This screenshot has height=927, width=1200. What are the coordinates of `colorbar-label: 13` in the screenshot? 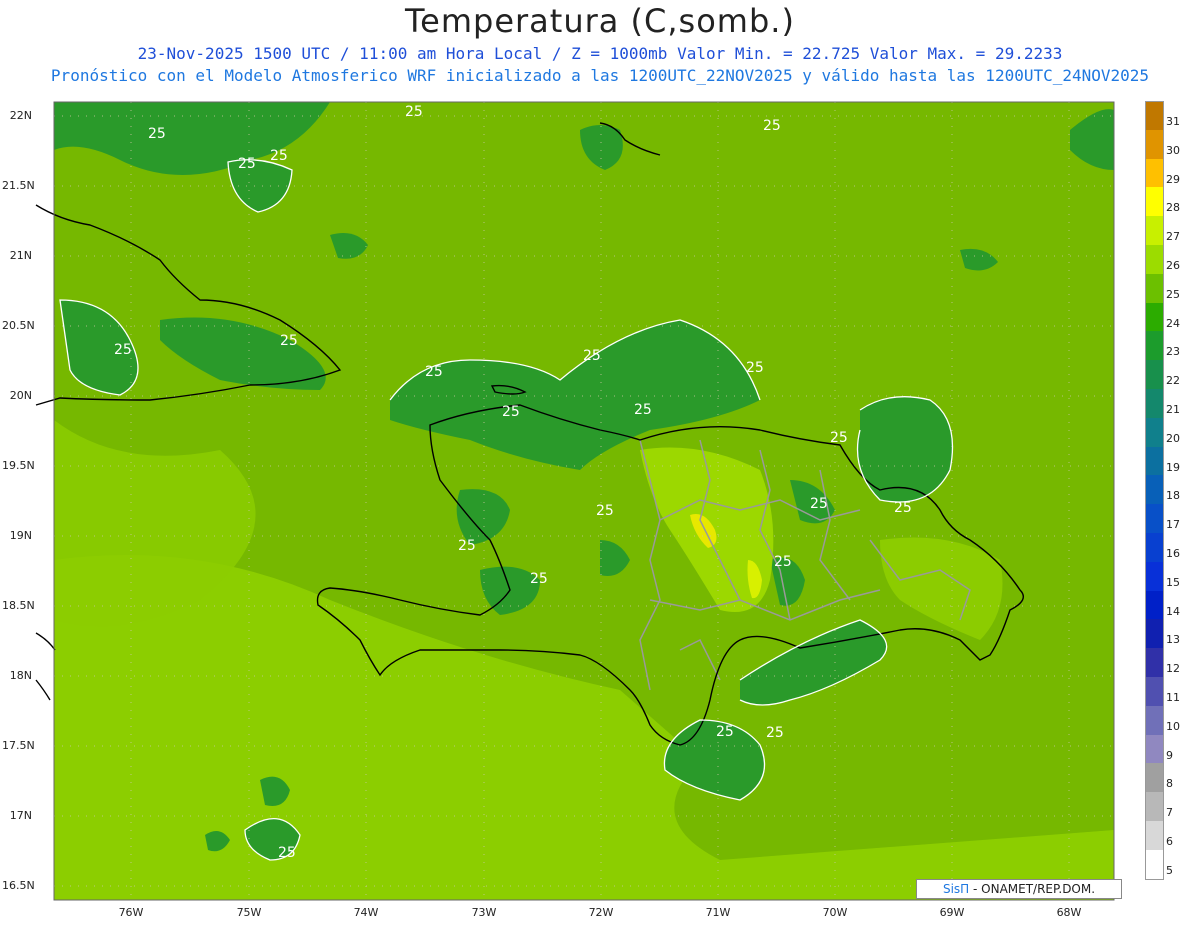 It's located at (1173, 640).